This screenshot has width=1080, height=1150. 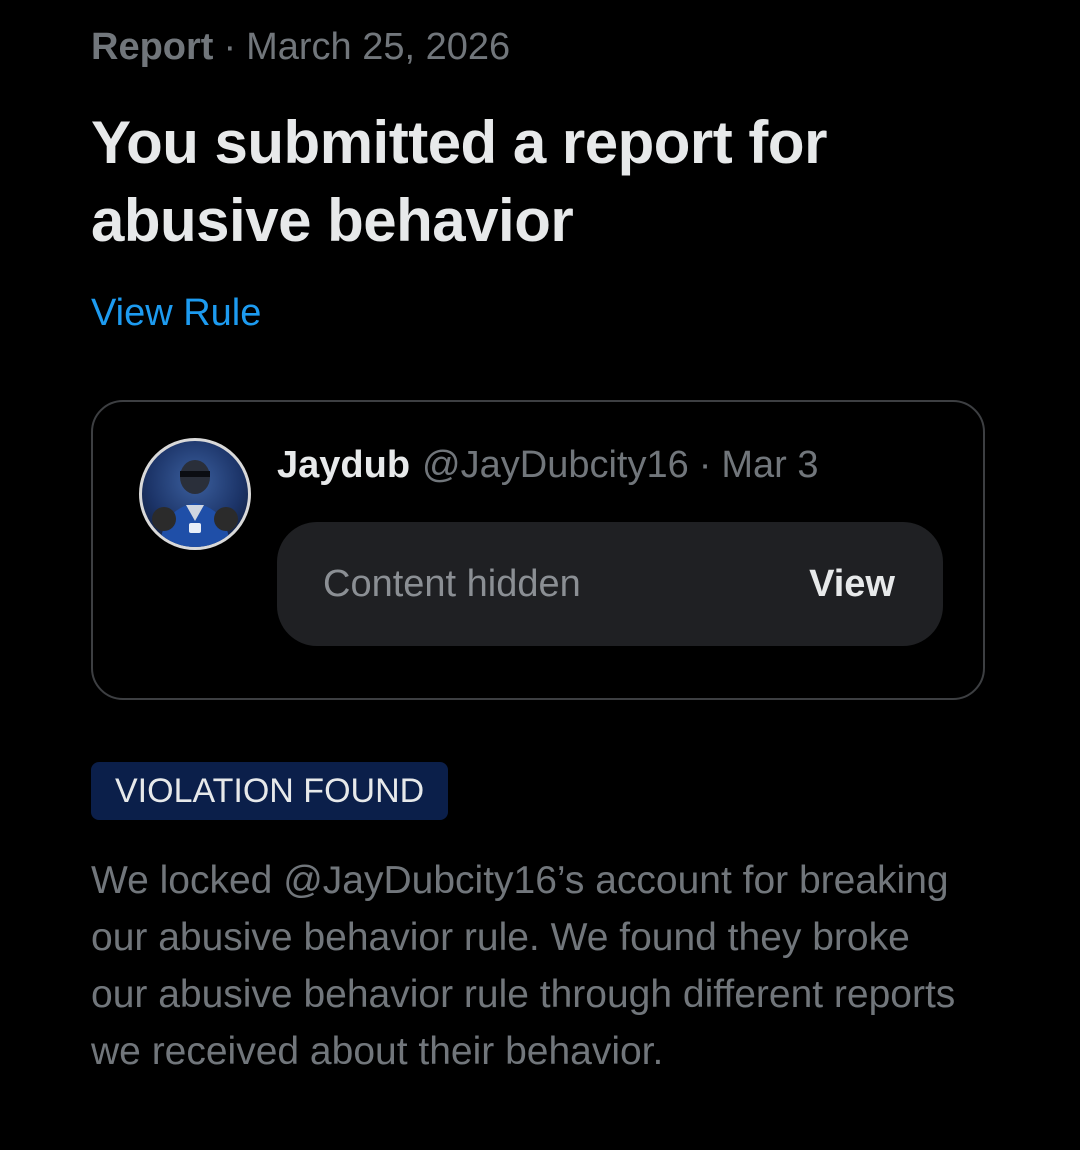 What do you see at coordinates (610, 584) in the screenshot?
I see `content-hidden-box: Content hidden View` at bounding box center [610, 584].